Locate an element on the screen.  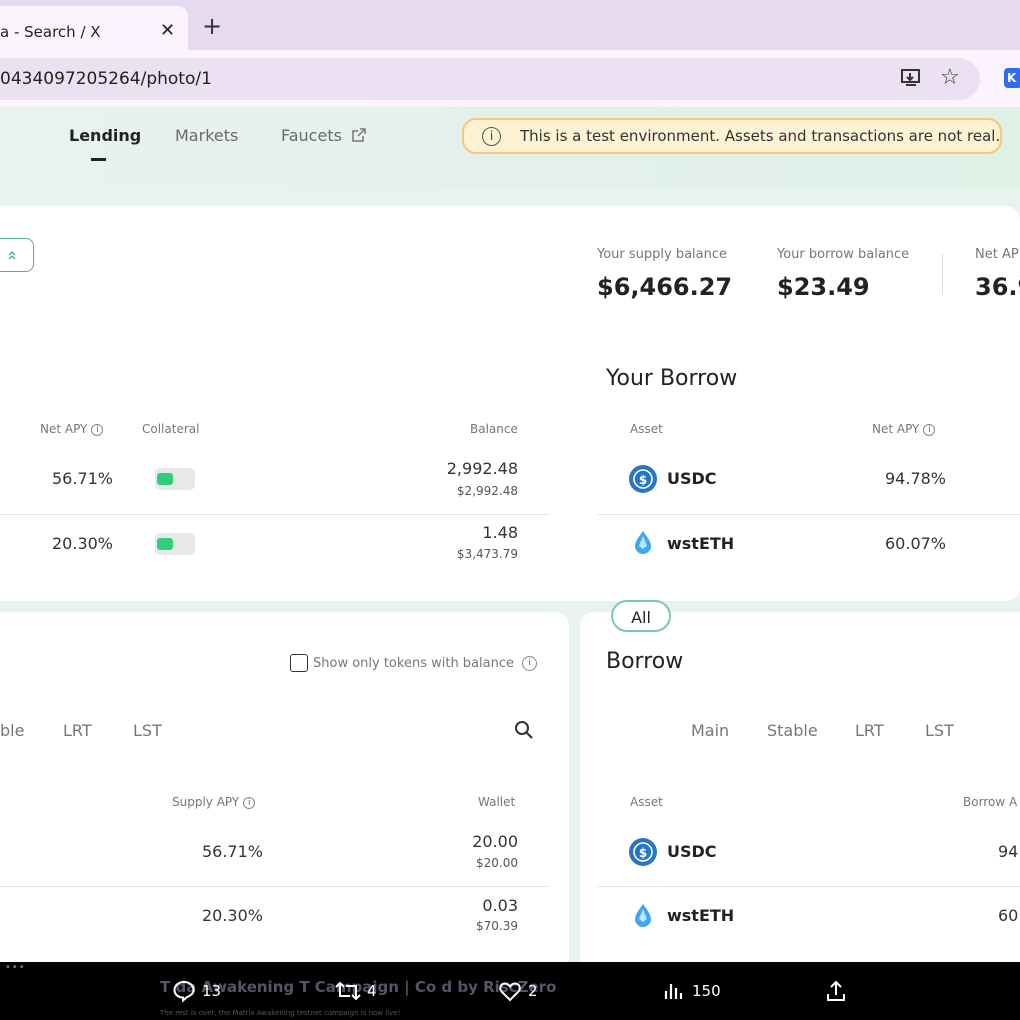
supply-row-2-balance-usd: $3,473.79 is located at coordinates (487, 554).